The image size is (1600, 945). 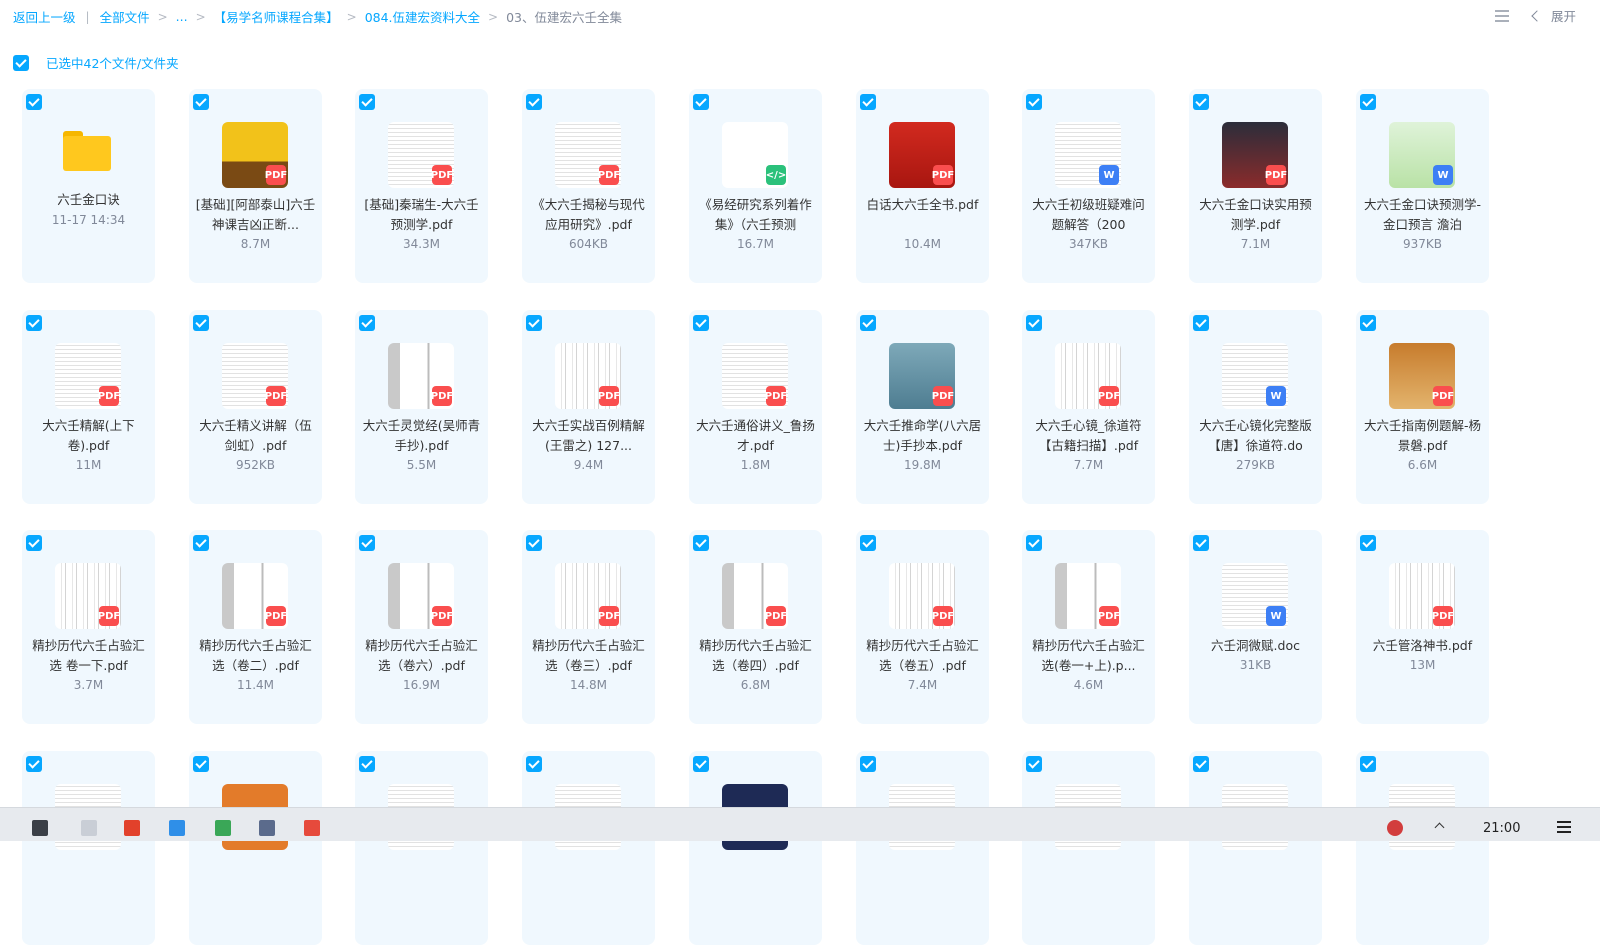 I want to click on file-name: 精抄历代六壬占验汇选（卷二）.pdf, so click(x=255, y=655).